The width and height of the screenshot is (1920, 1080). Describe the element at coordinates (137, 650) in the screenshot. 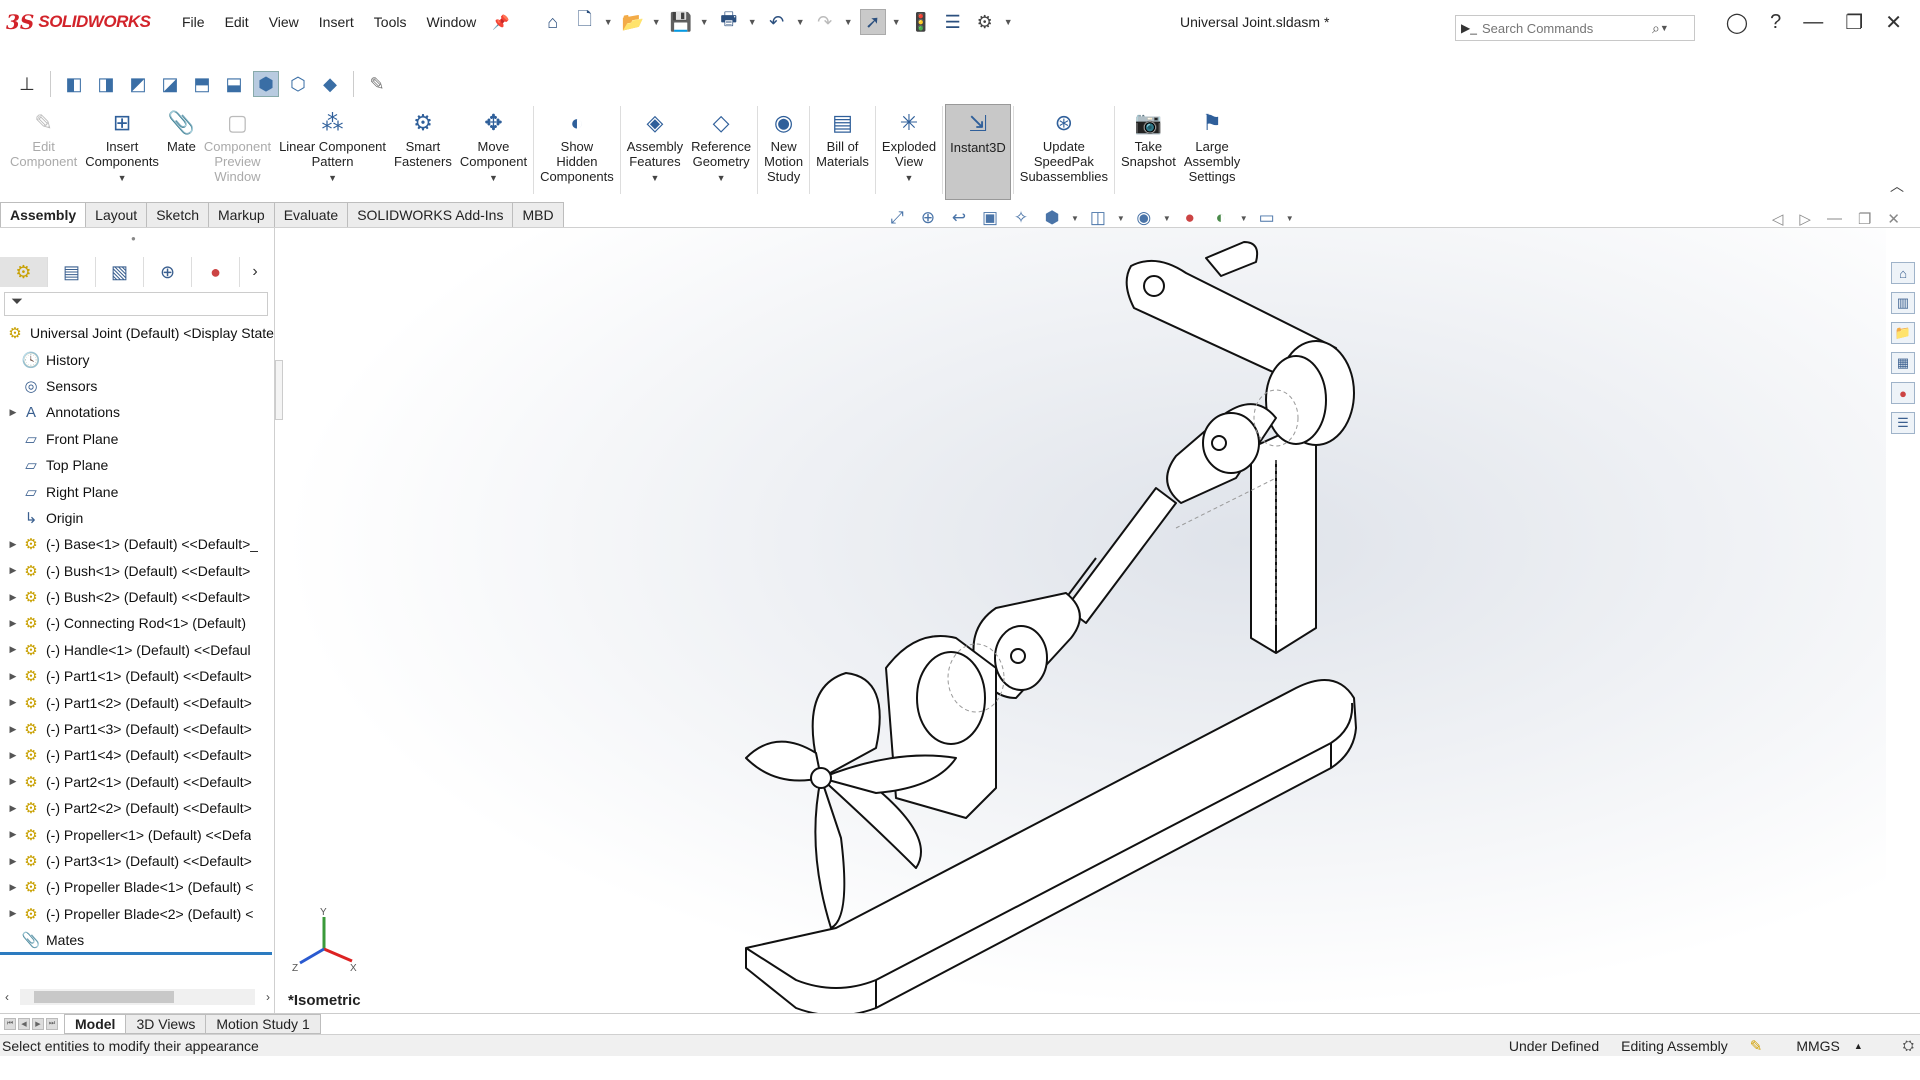

I see `tree-item: ▶ ⚙ (-) Handle<1> (Default) <<Defaul` at that location.